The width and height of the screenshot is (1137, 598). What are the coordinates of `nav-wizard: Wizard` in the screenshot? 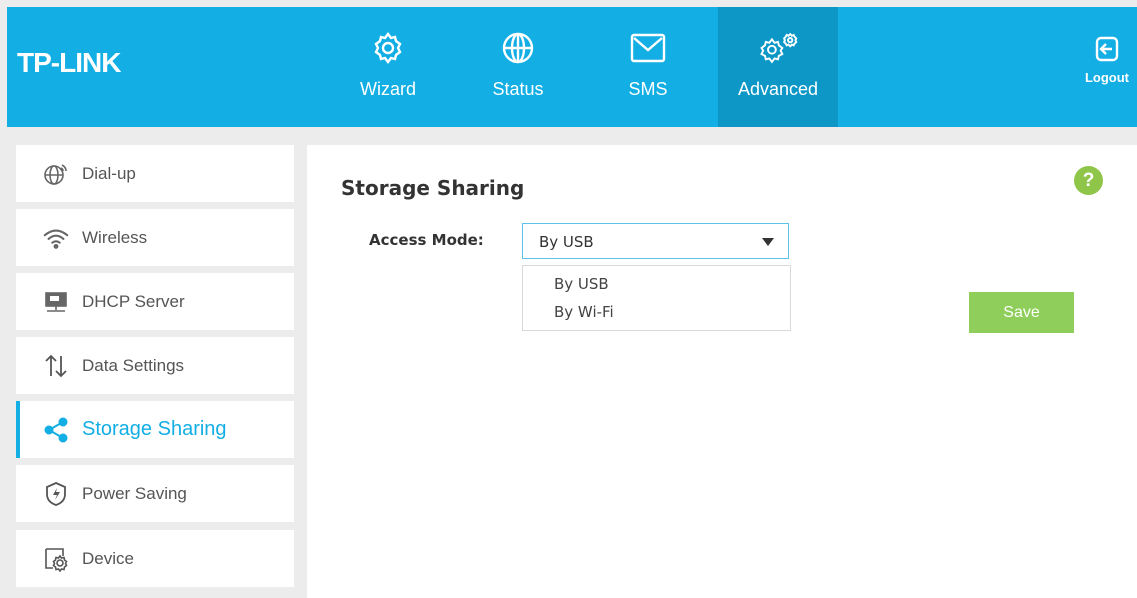 It's located at (388, 67).